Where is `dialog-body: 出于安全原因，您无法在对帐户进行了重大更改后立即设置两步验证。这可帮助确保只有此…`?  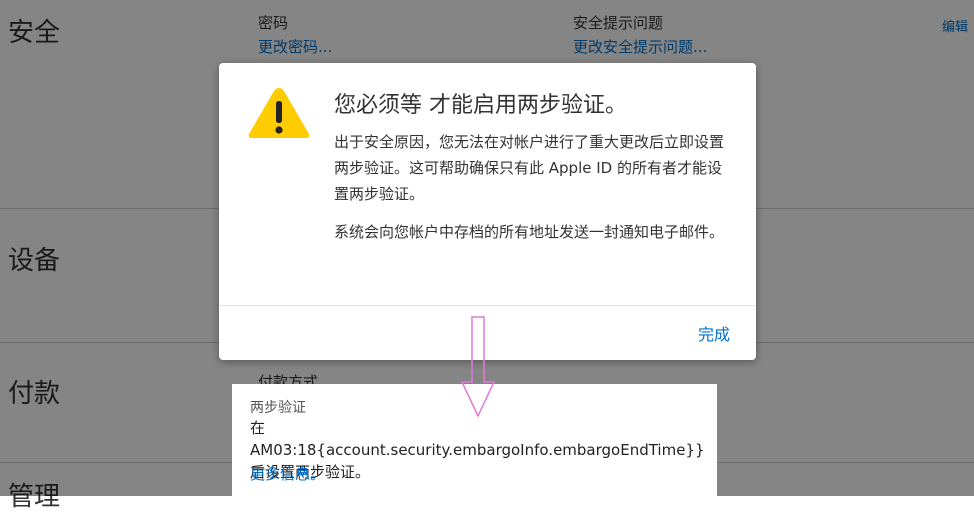 dialog-body: 出于安全原因，您无法在对帐户进行了重大更改后立即设置两步验证。这可帮助确保只有此… is located at coordinates (529, 193).